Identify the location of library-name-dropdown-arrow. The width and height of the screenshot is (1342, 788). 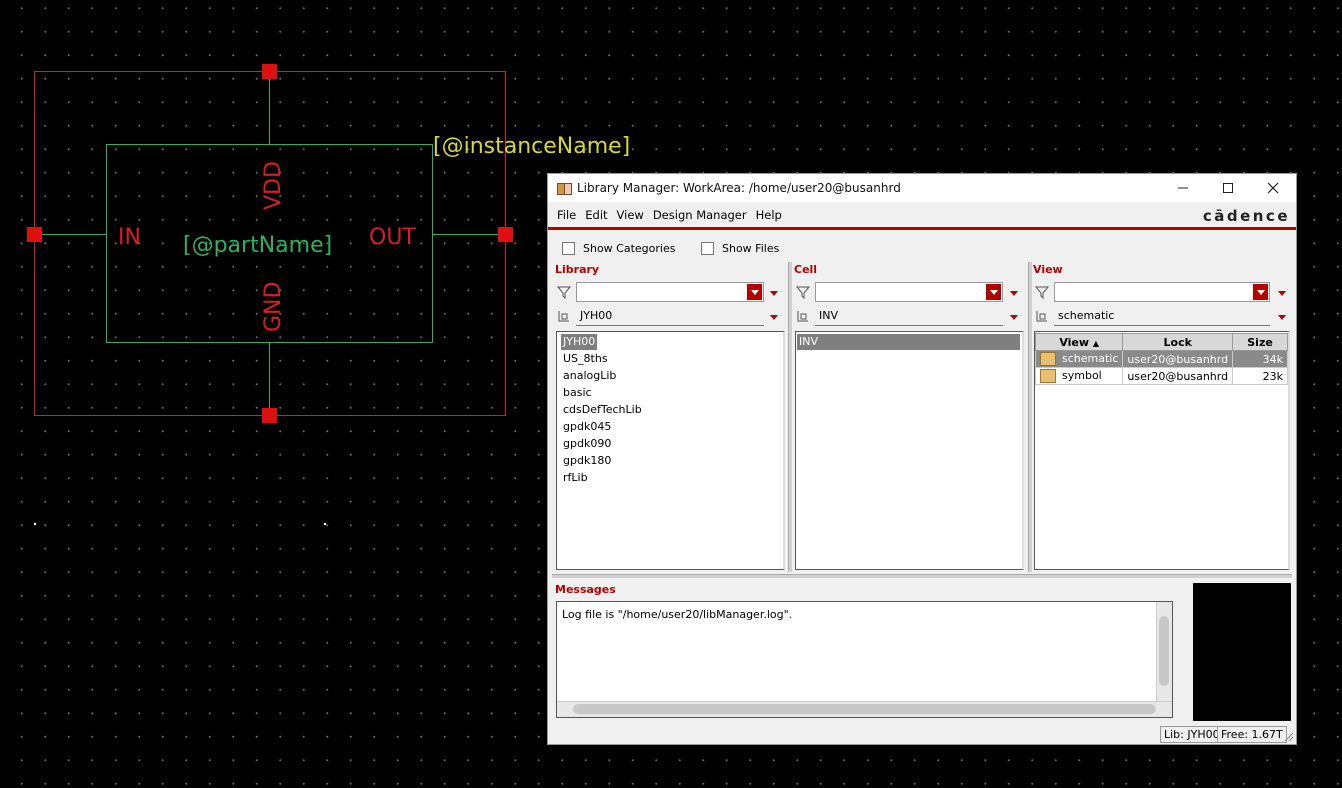
(774, 317).